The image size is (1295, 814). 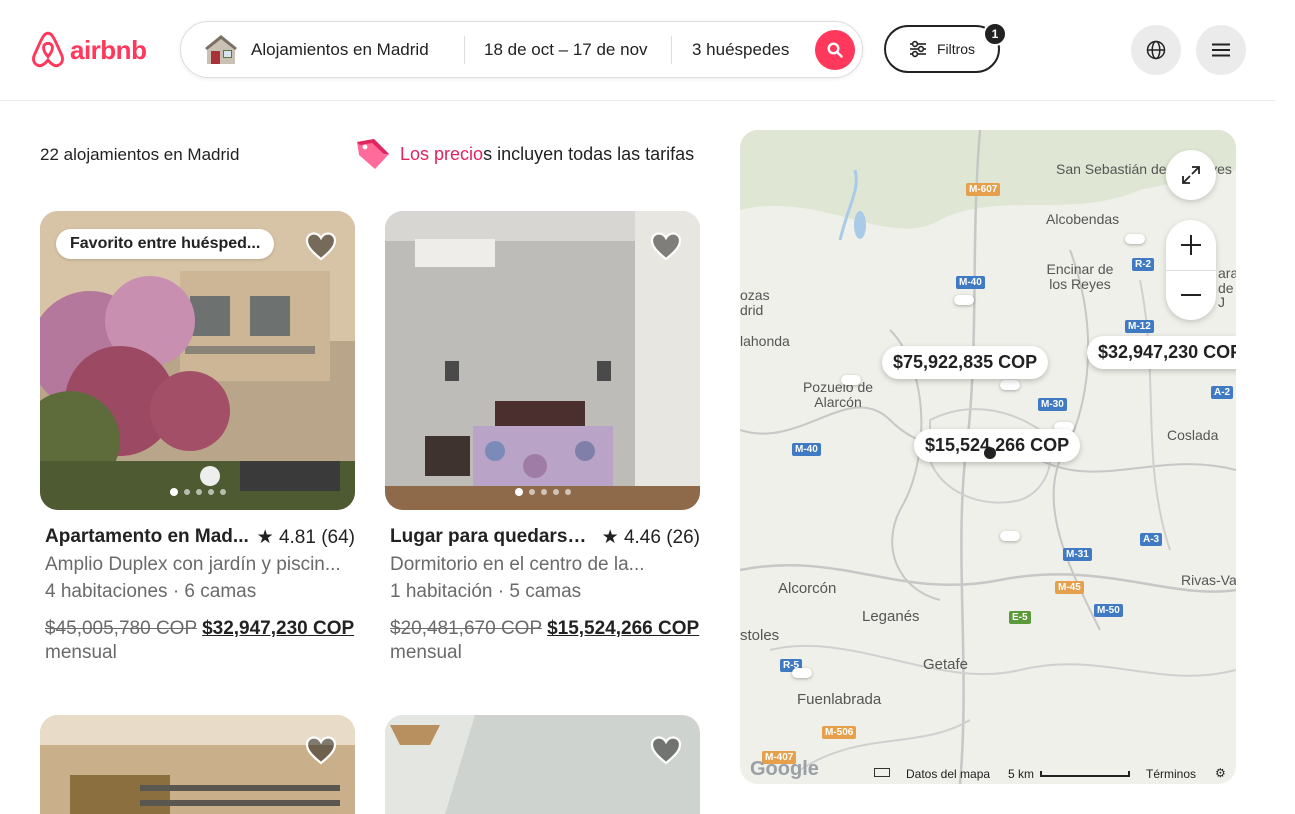 I want to click on new-price: $15,524,266 COP, so click(x=623, y=628).